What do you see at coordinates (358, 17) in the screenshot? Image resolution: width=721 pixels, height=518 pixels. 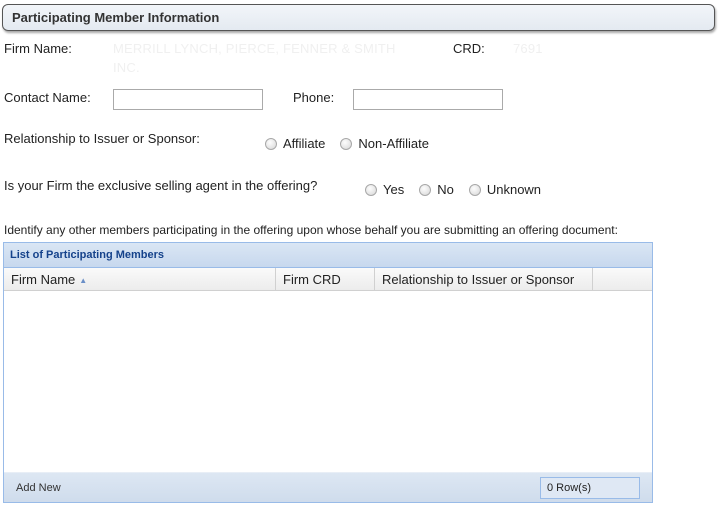 I see `section-header: Participating Member Information` at bounding box center [358, 17].